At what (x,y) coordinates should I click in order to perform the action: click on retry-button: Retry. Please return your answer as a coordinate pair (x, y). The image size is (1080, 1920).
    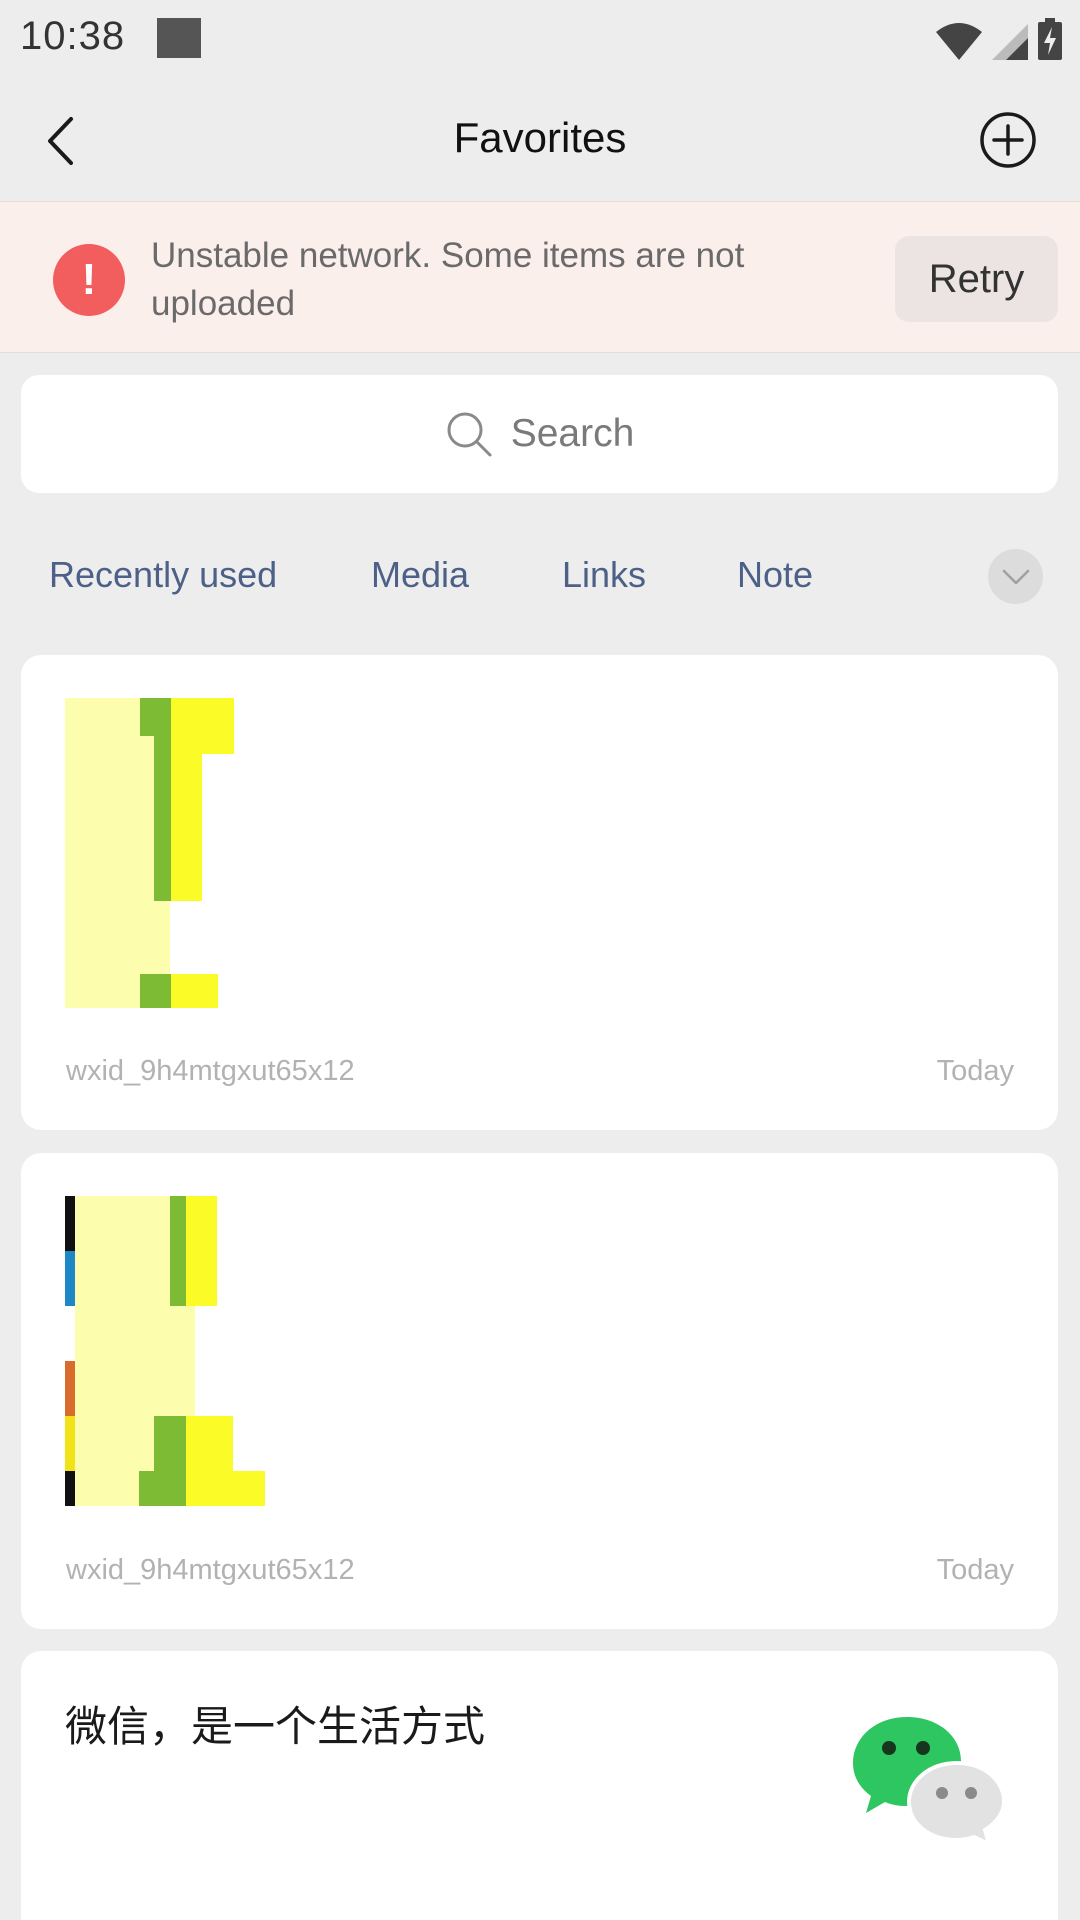
    Looking at the image, I should click on (976, 279).